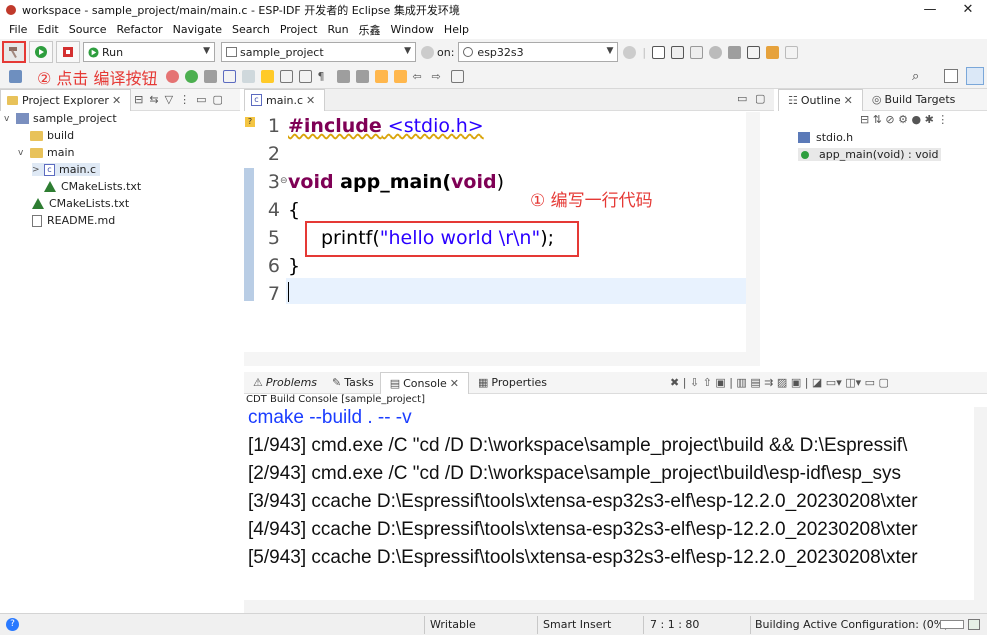 Image resolution: width=987 pixels, height=635 pixels. I want to click on tree-item-project: v sample_project, so click(60, 118).